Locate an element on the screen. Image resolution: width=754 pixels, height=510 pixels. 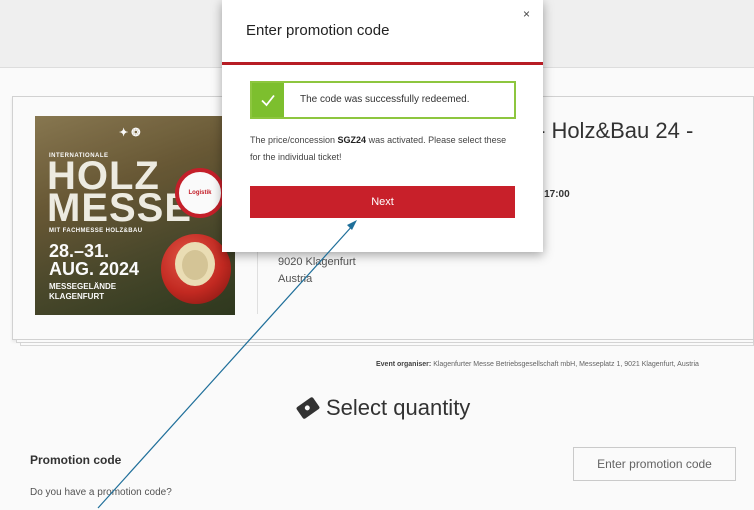
close-icon: × is located at coordinates (526, 14).